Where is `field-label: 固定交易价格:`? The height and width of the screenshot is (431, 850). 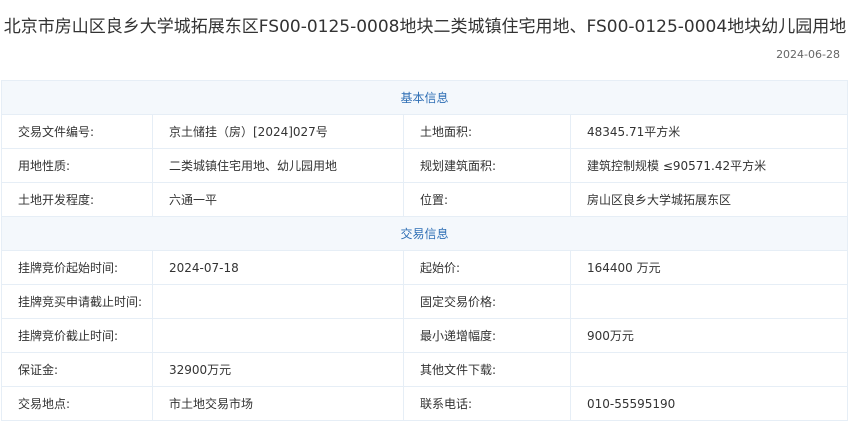
field-label: 固定交易价格: is located at coordinates (487, 301).